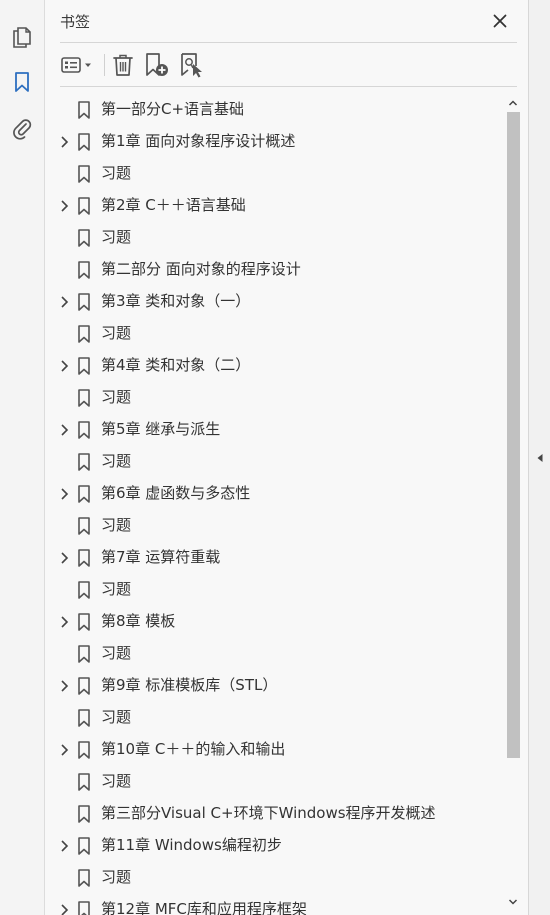  What do you see at coordinates (275, 110) in the screenshot?
I see `bookmark-item: 第一部分C+语言基础` at bounding box center [275, 110].